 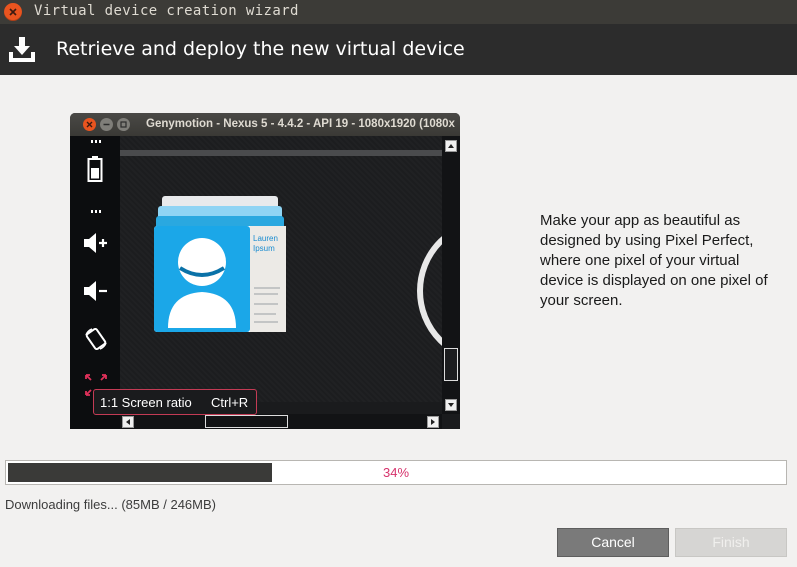 I want to click on status-bar, so click(x=281, y=153).